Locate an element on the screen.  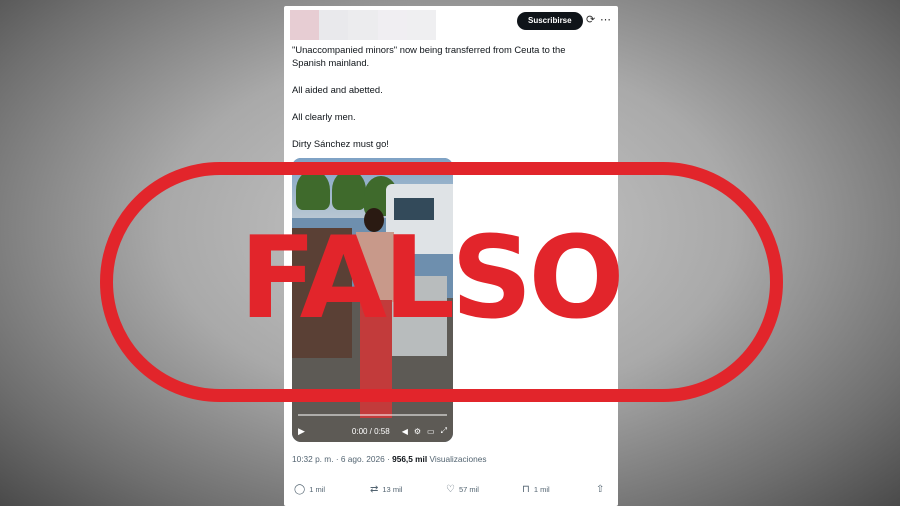
views-label: Visualizaciones is located at coordinates (457, 459).